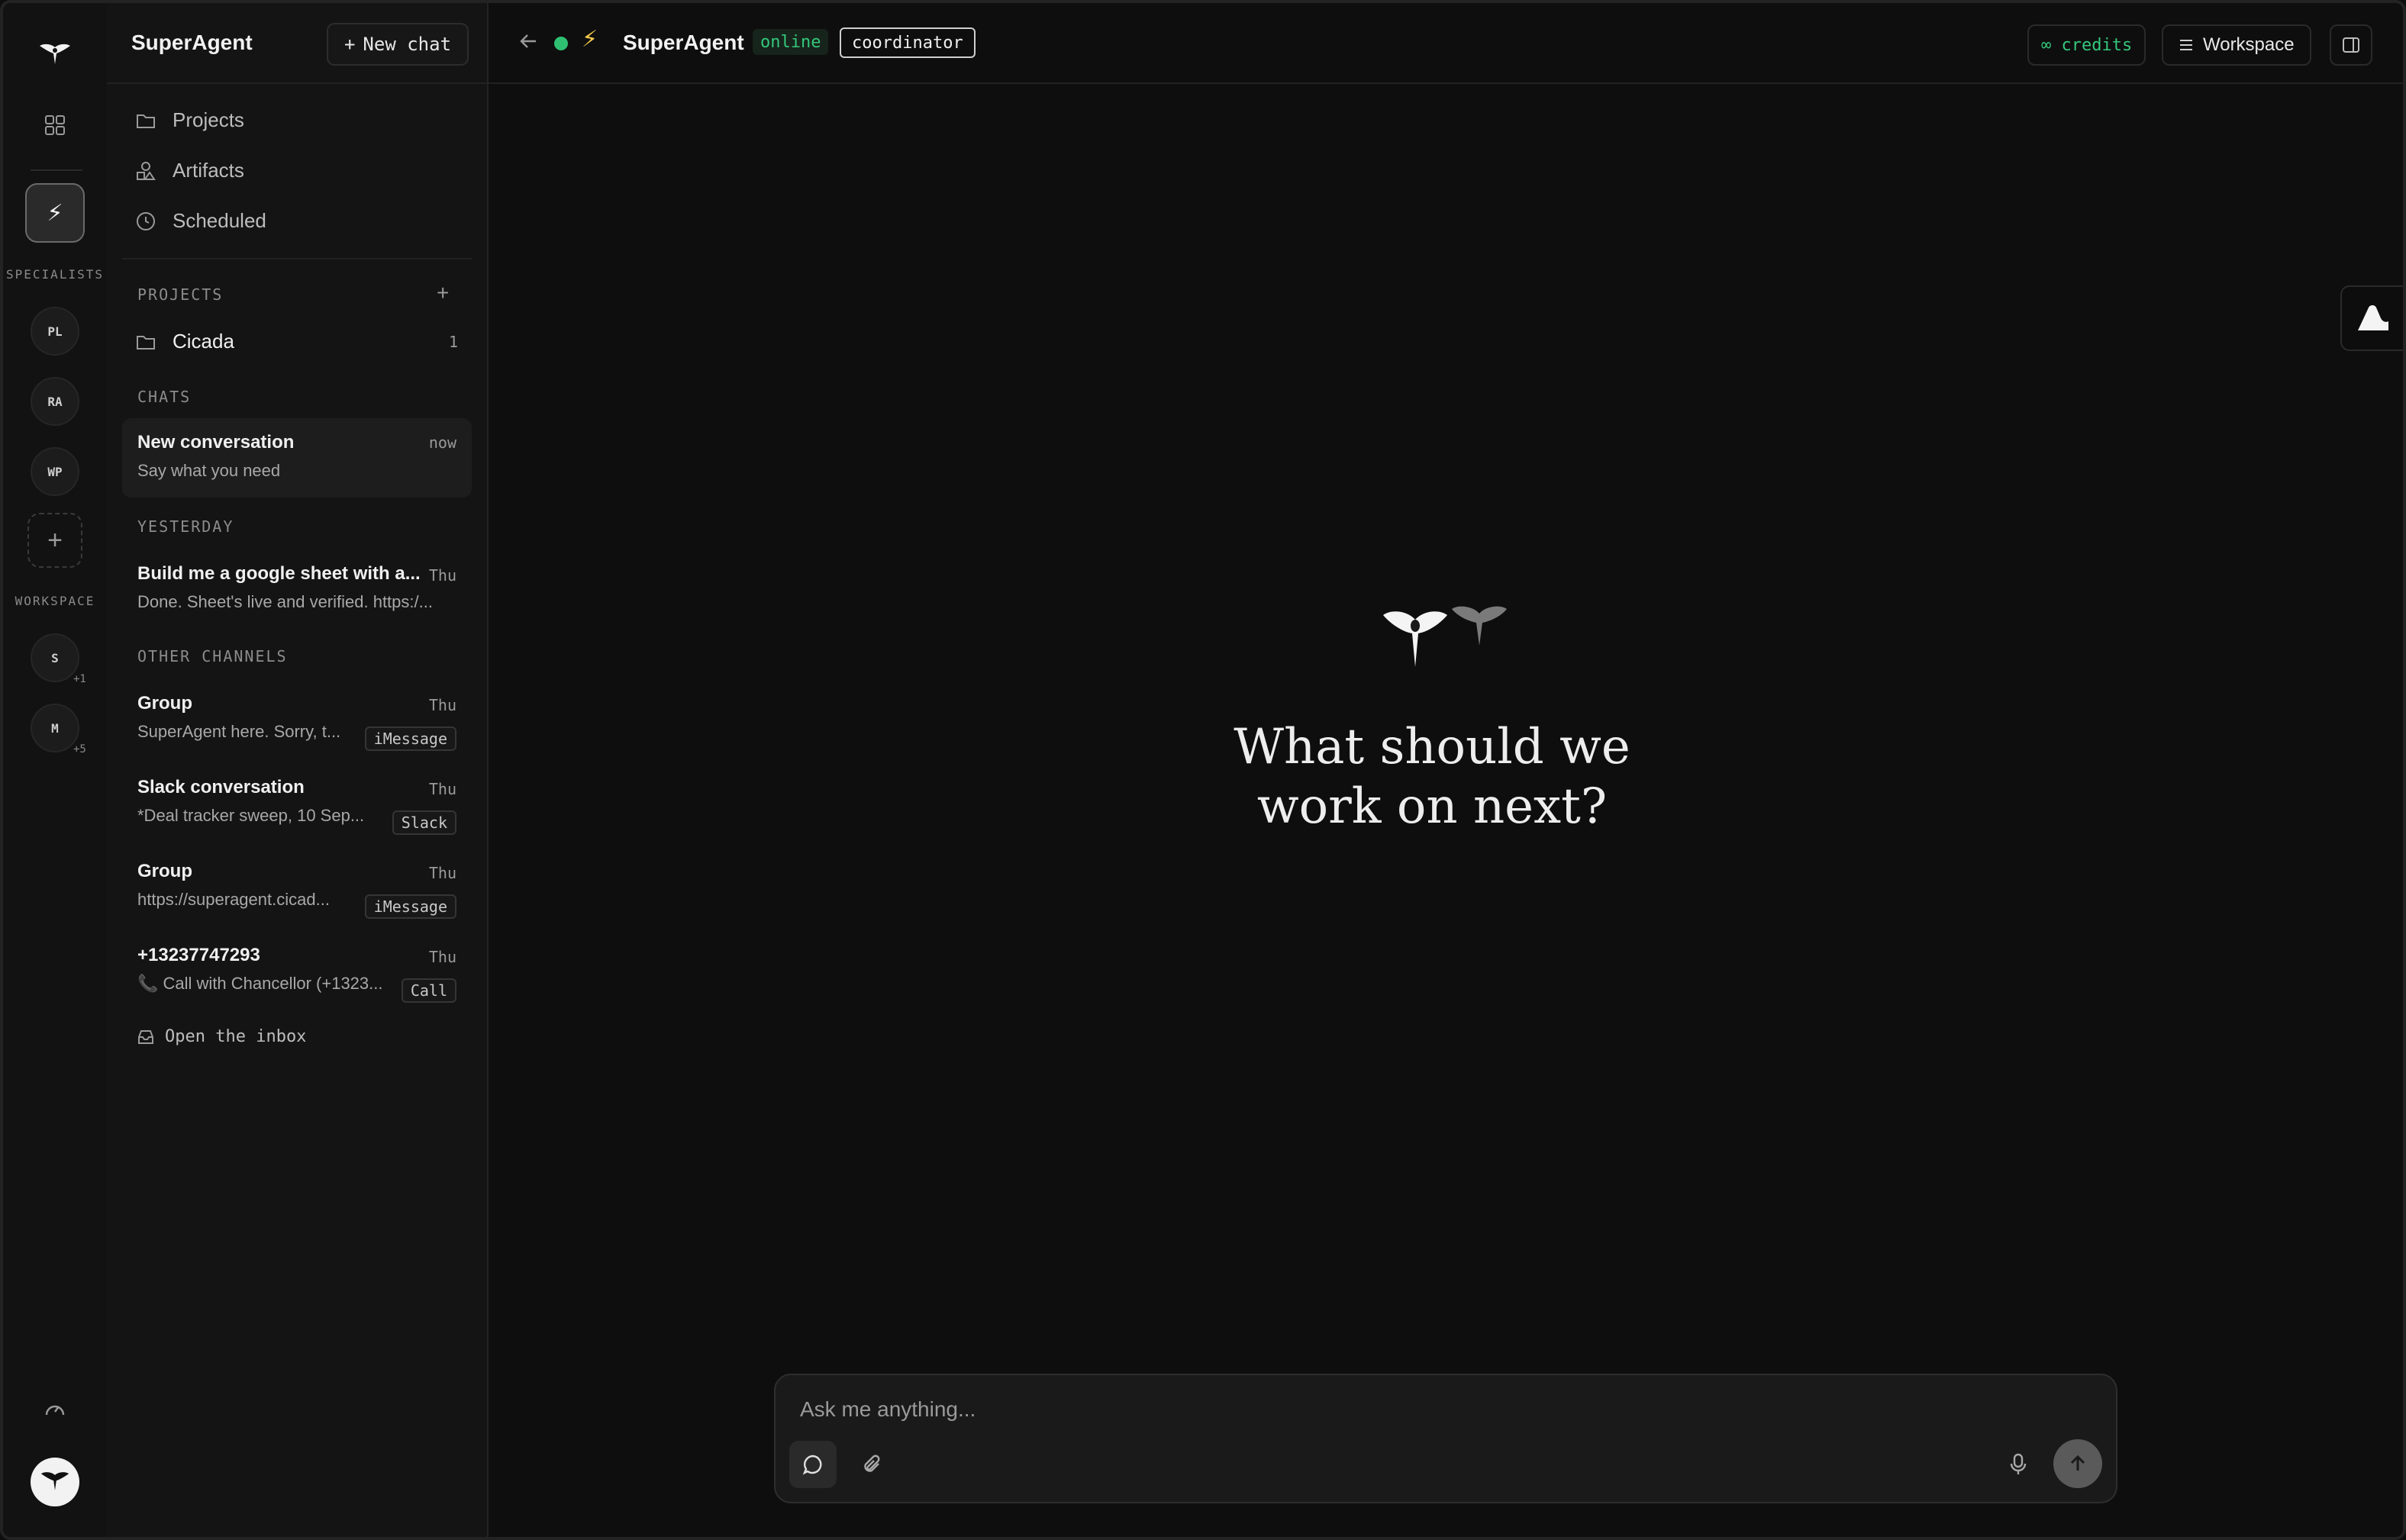  What do you see at coordinates (1432, 806) in the screenshot?
I see `hero-line-2: work on next?` at bounding box center [1432, 806].